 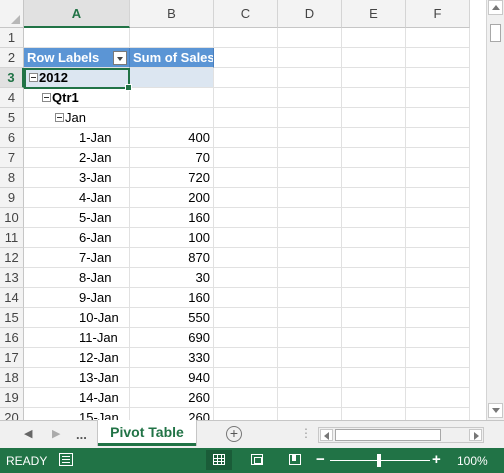 I want to click on add-sheet-button: +, so click(x=234, y=434).